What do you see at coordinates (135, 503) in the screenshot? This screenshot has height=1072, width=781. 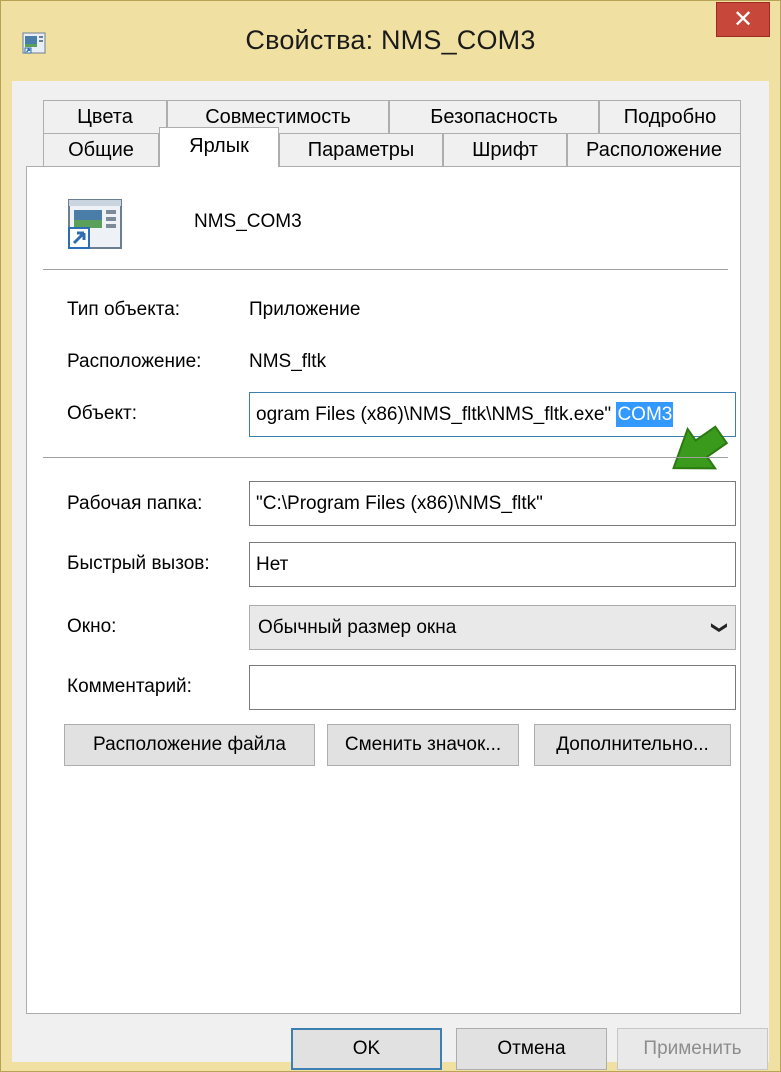 I see `workdir-label: Рабочая папка:` at bounding box center [135, 503].